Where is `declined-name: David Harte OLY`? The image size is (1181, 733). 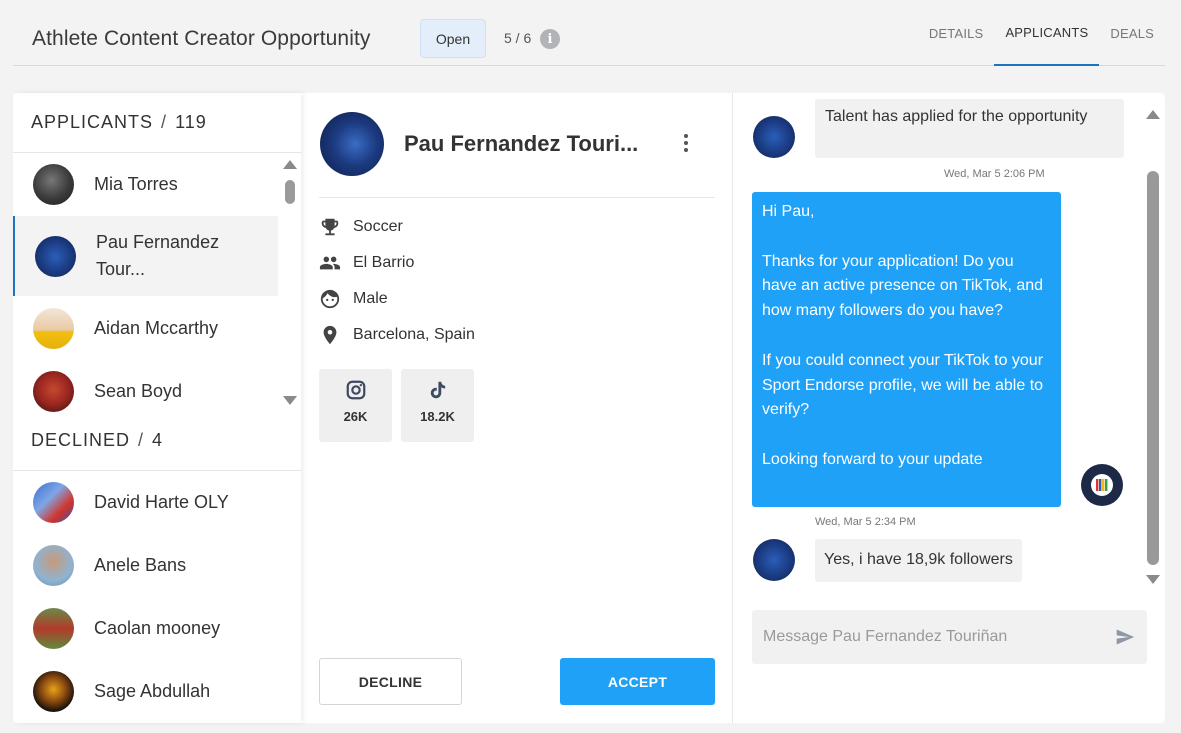 declined-name: David Harte OLY is located at coordinates (161, 502).